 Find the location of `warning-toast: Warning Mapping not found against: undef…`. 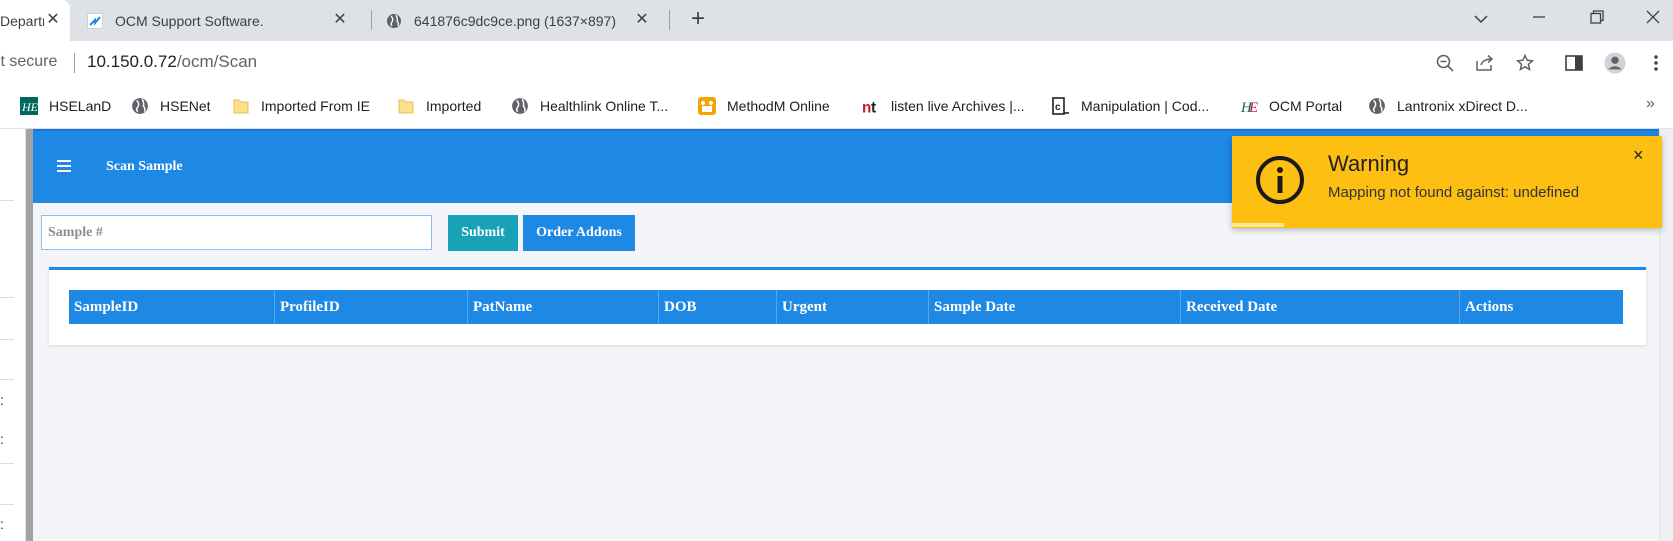

warning-toast: Warning Mapping not found against: undef… is located at coordinates (1447, 182).